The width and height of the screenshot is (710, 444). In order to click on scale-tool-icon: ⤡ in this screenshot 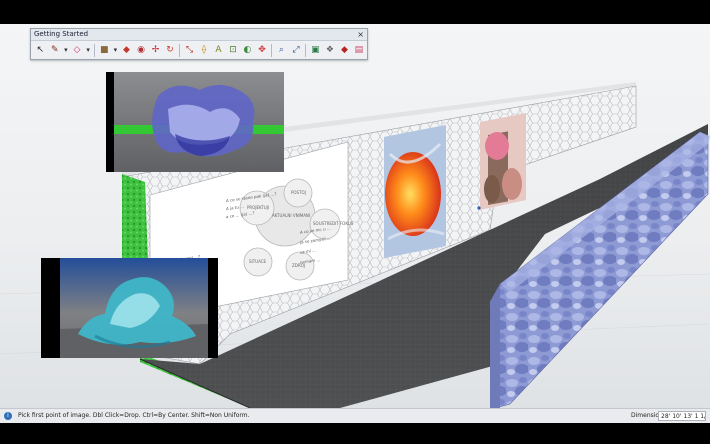, I will do `click(189, 50)`.